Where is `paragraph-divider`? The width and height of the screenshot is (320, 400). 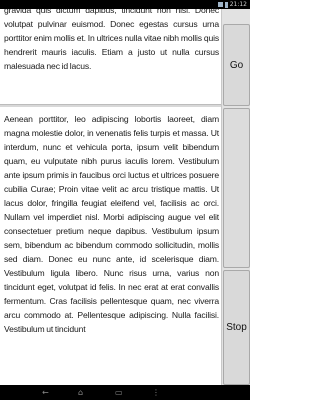
paragraph-divider is located at coordinates (111, 105).